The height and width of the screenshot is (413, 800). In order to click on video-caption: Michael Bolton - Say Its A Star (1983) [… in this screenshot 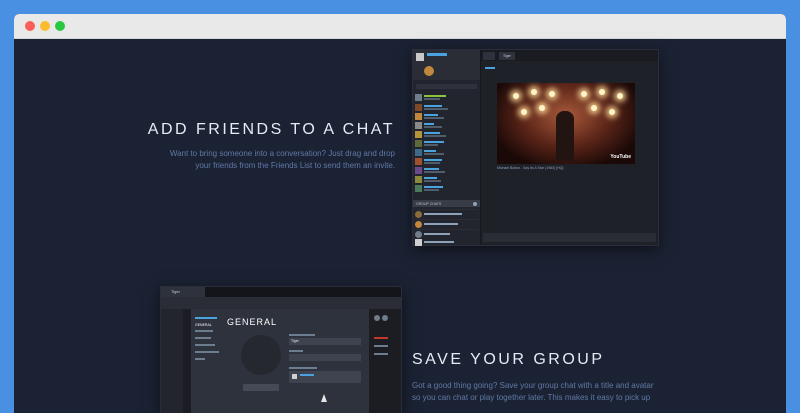, I will do `click(530, 168)`.